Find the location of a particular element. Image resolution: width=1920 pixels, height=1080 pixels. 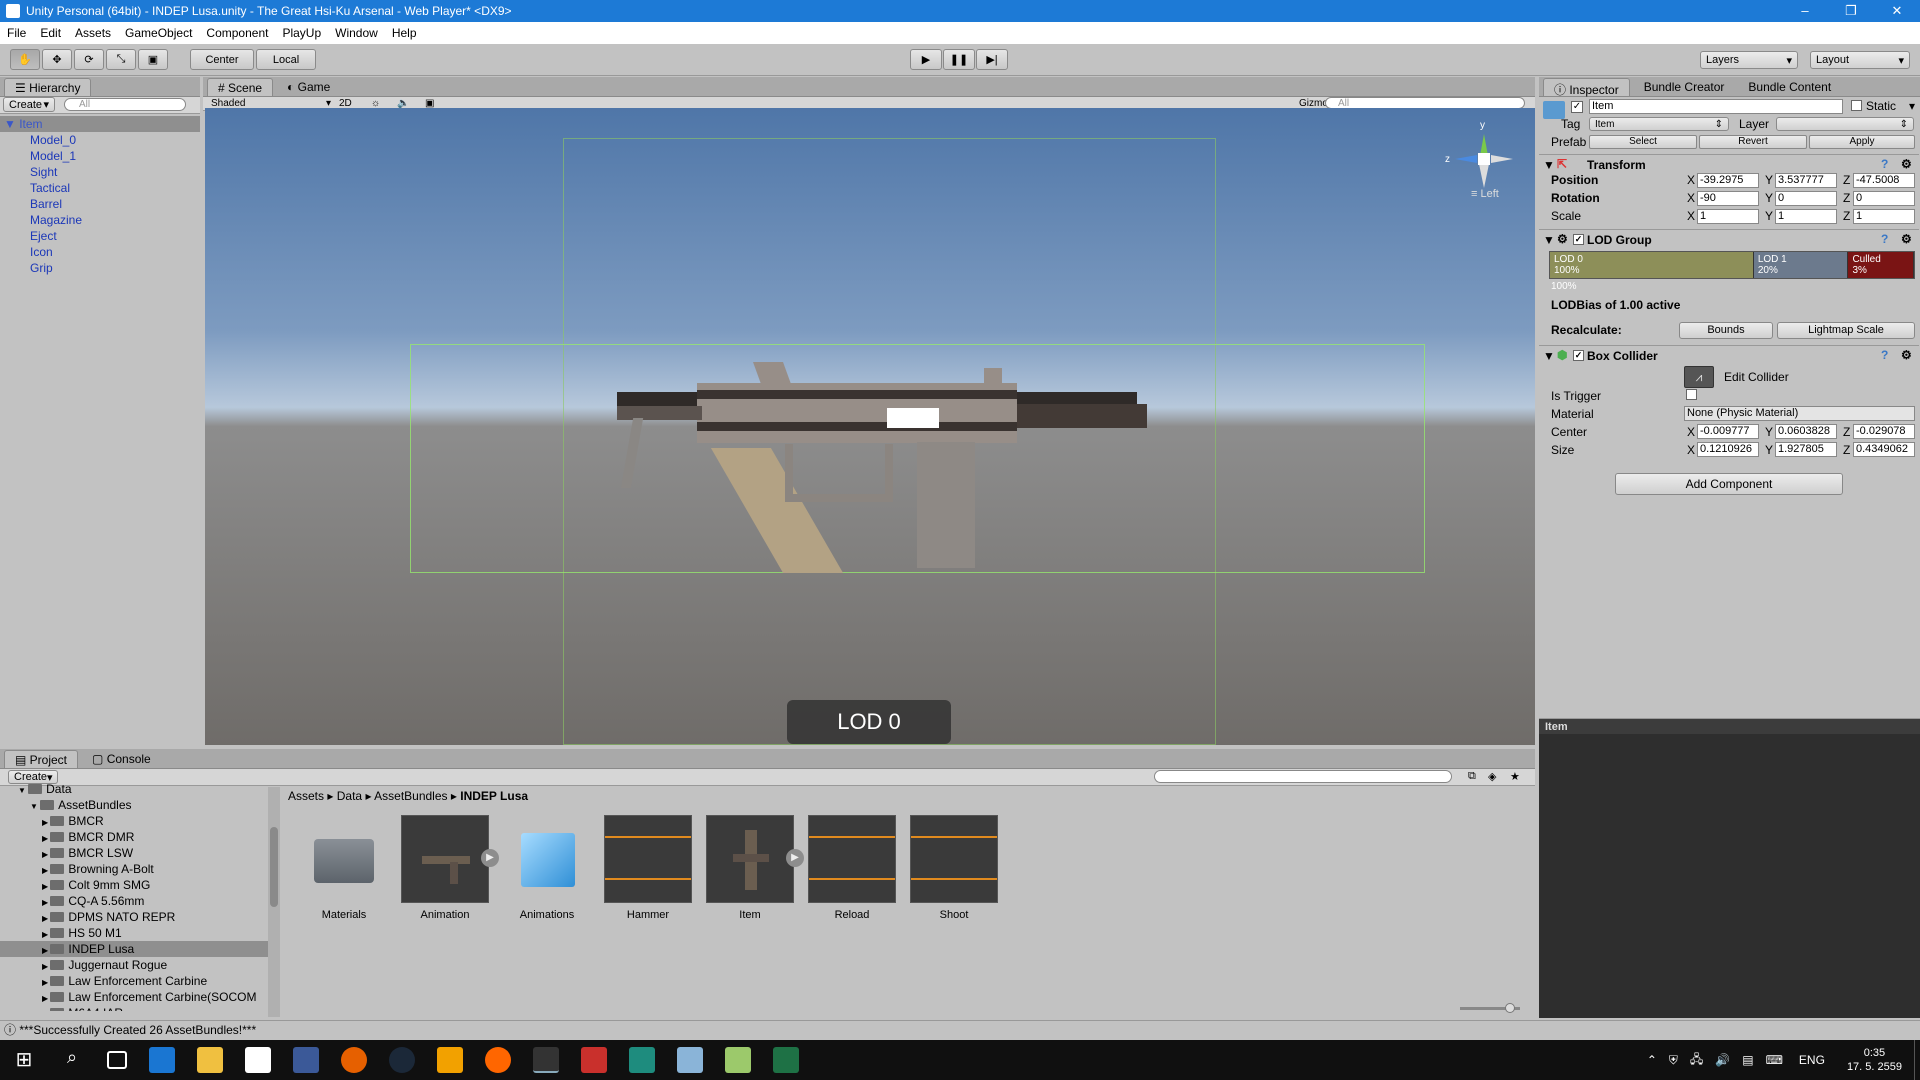

rotation-y-field: 0 is located at coordinates (1806, 198).